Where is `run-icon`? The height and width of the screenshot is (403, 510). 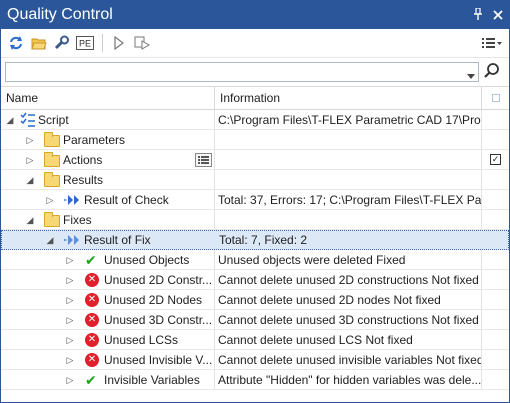 run-icon is located at coordinates (119, 43).